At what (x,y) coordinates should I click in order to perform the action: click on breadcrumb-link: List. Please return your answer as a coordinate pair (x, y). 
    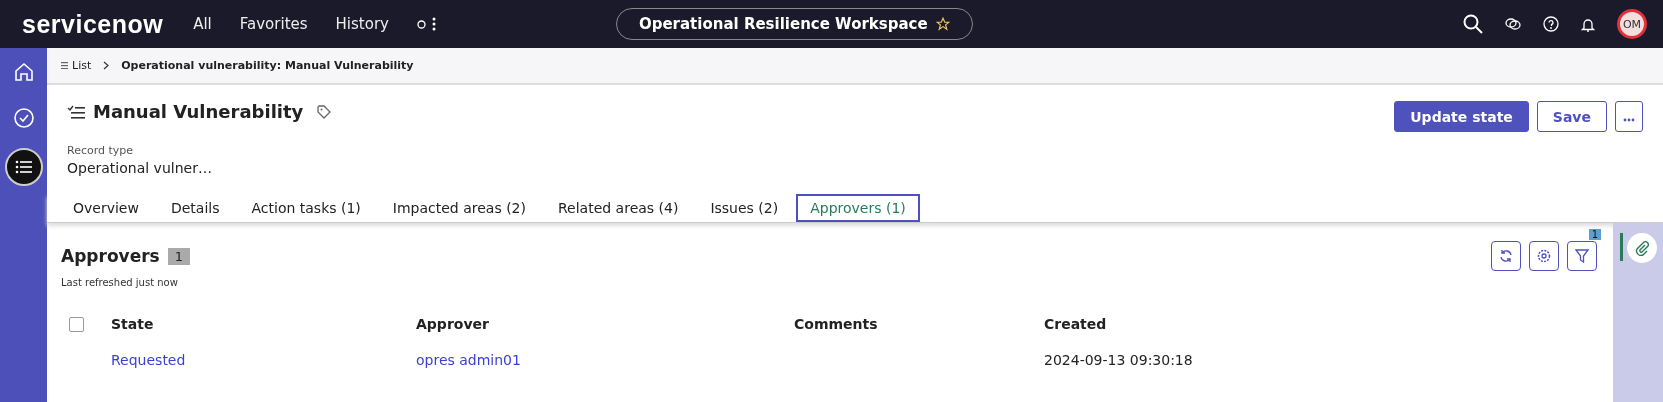
    Looking at the image, I should click on (82, 65).